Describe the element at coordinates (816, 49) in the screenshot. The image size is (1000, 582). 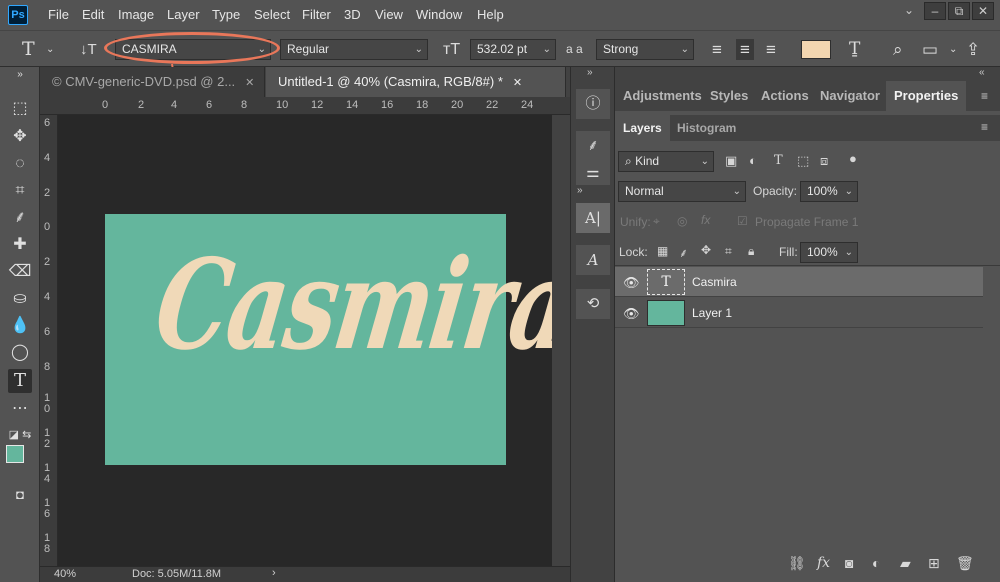
I see `text-color-swatch` at that location.